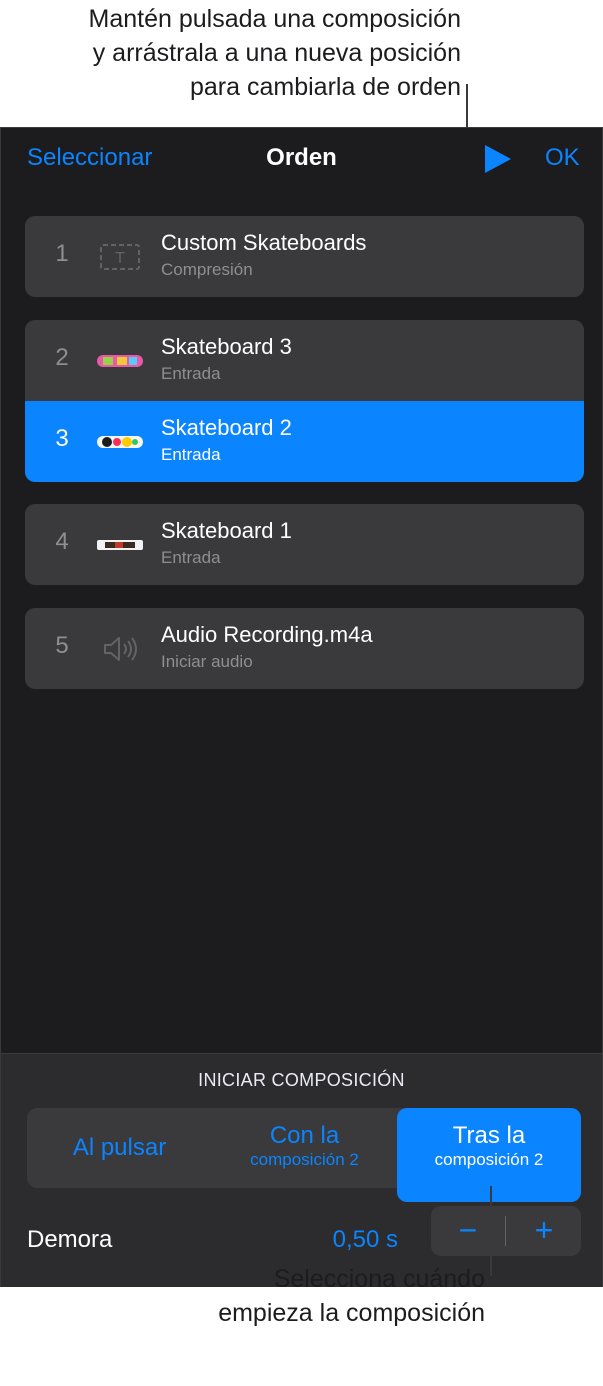  What do you see at coordinates (226, 427) in the screenshot?
I see `build-title: Skateboard 2` at bounding box center [226, 427].